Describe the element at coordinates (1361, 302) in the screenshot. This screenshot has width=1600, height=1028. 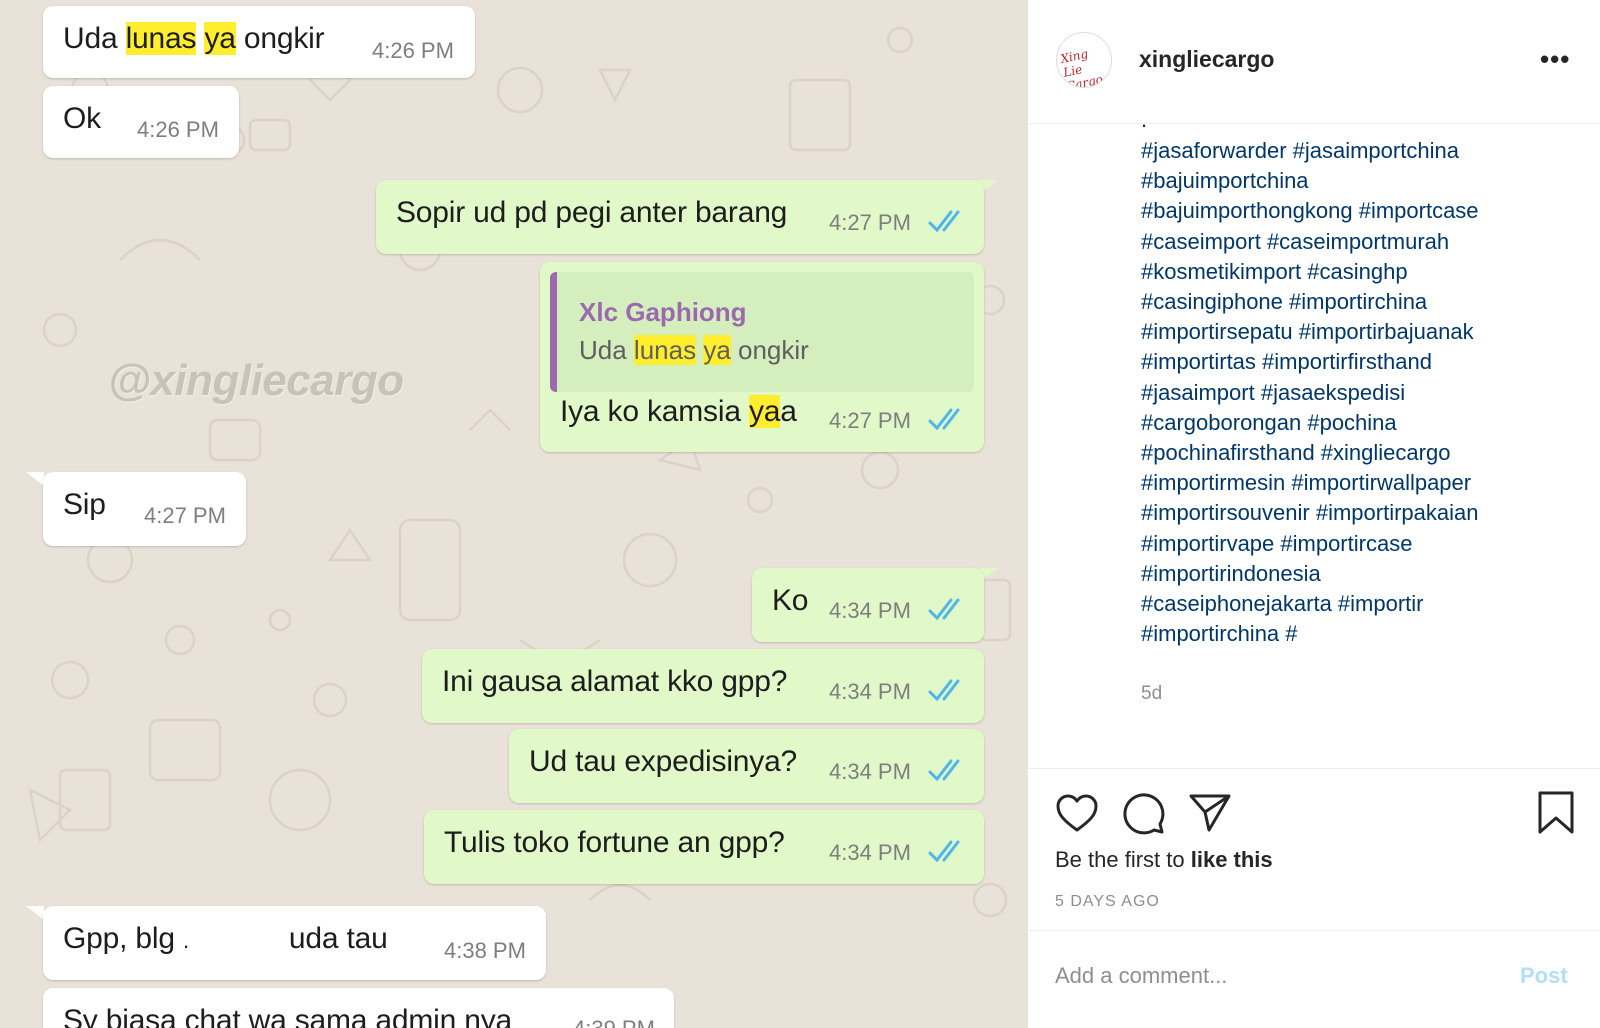
I see `caption-hashtag-line: #casingiphone #importirchina` at that location.